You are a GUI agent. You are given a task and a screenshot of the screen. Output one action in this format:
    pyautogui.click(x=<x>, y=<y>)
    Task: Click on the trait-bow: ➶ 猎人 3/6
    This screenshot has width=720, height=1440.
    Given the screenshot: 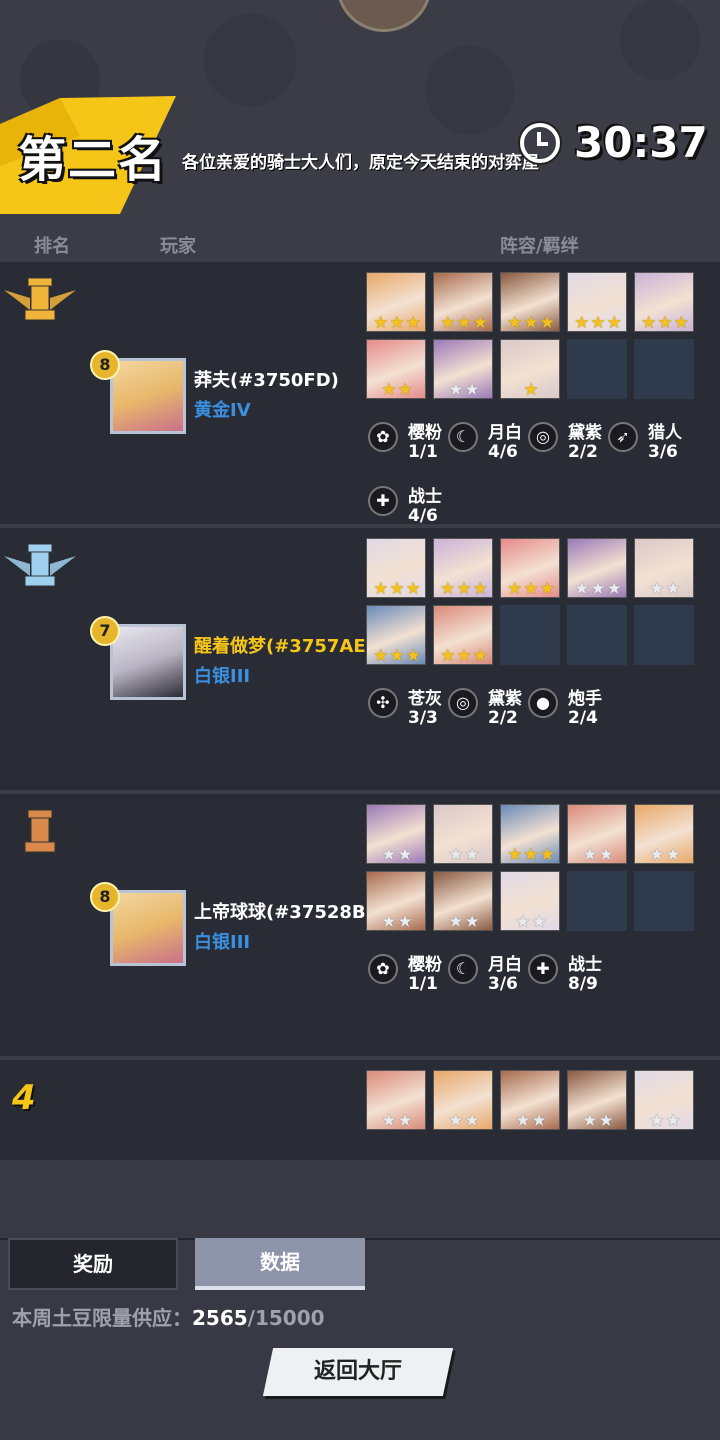 What is the action you would take?
    pyautogui.click(x=663, y=442)
    